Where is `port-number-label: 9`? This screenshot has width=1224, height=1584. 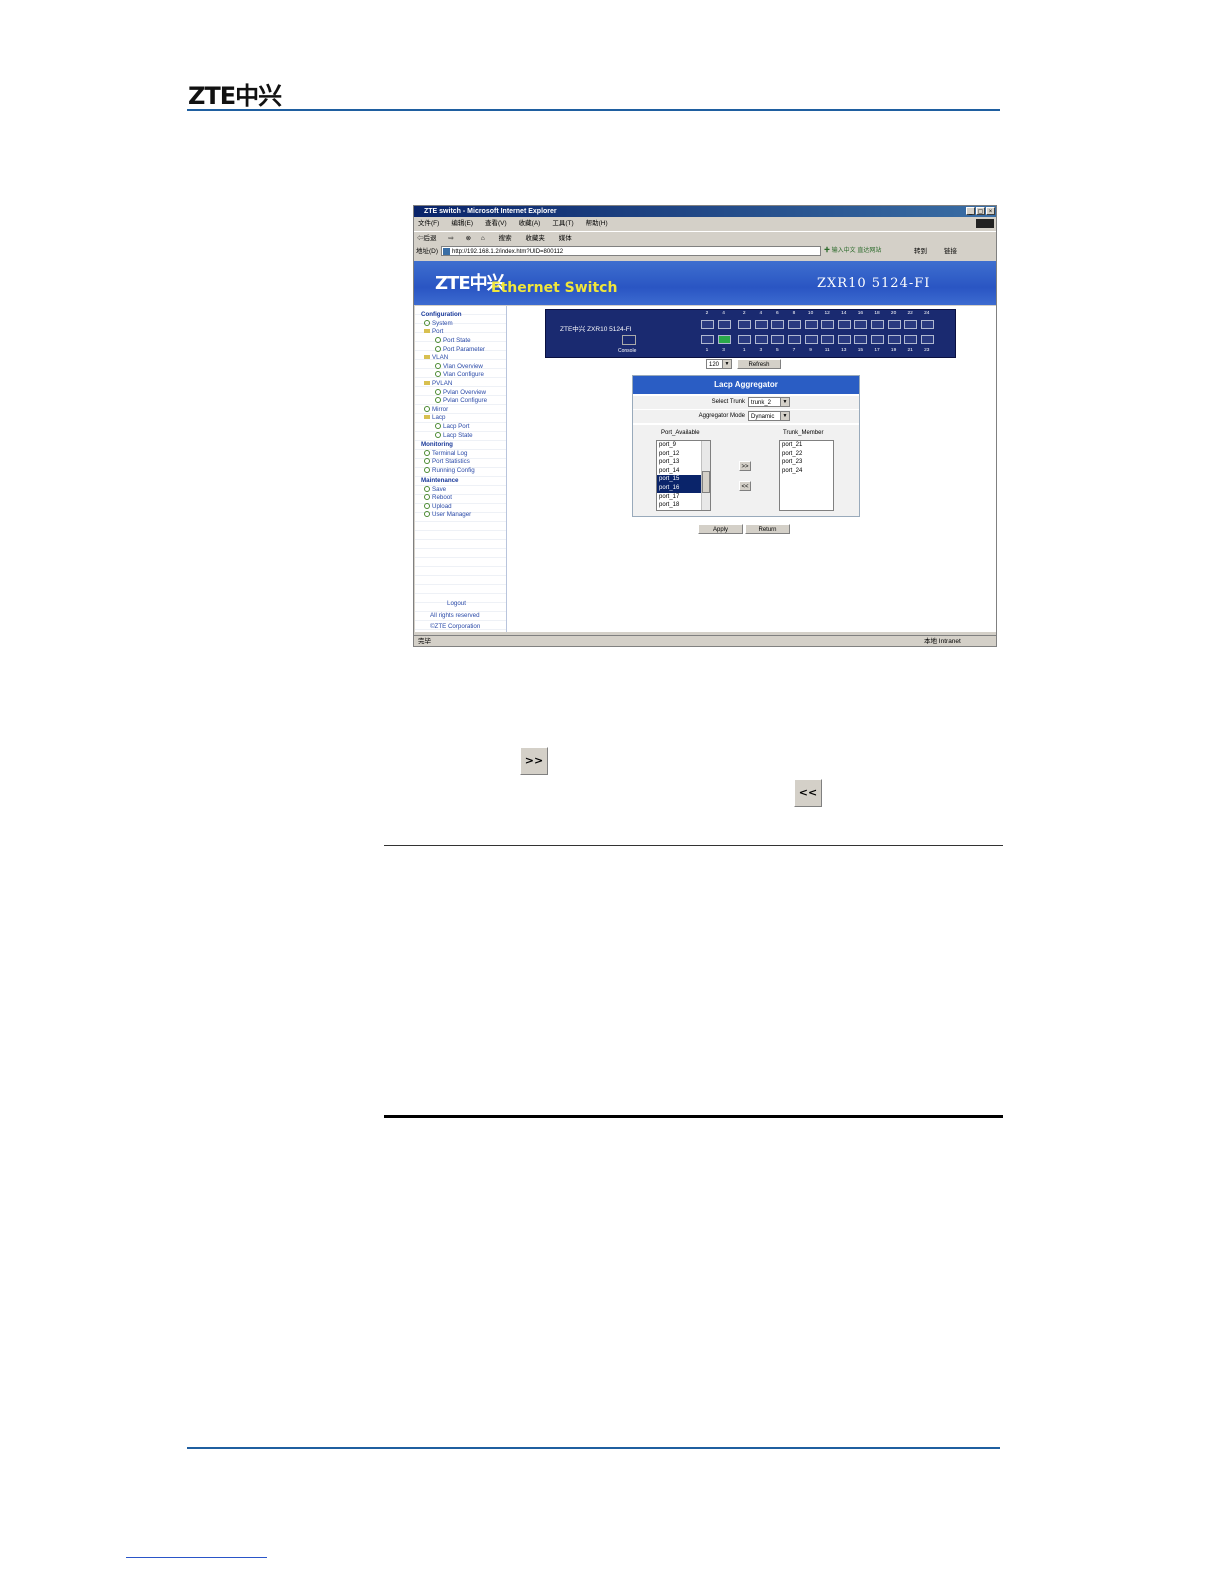
port-number-label: 9 is located at coordinates (810, 350).